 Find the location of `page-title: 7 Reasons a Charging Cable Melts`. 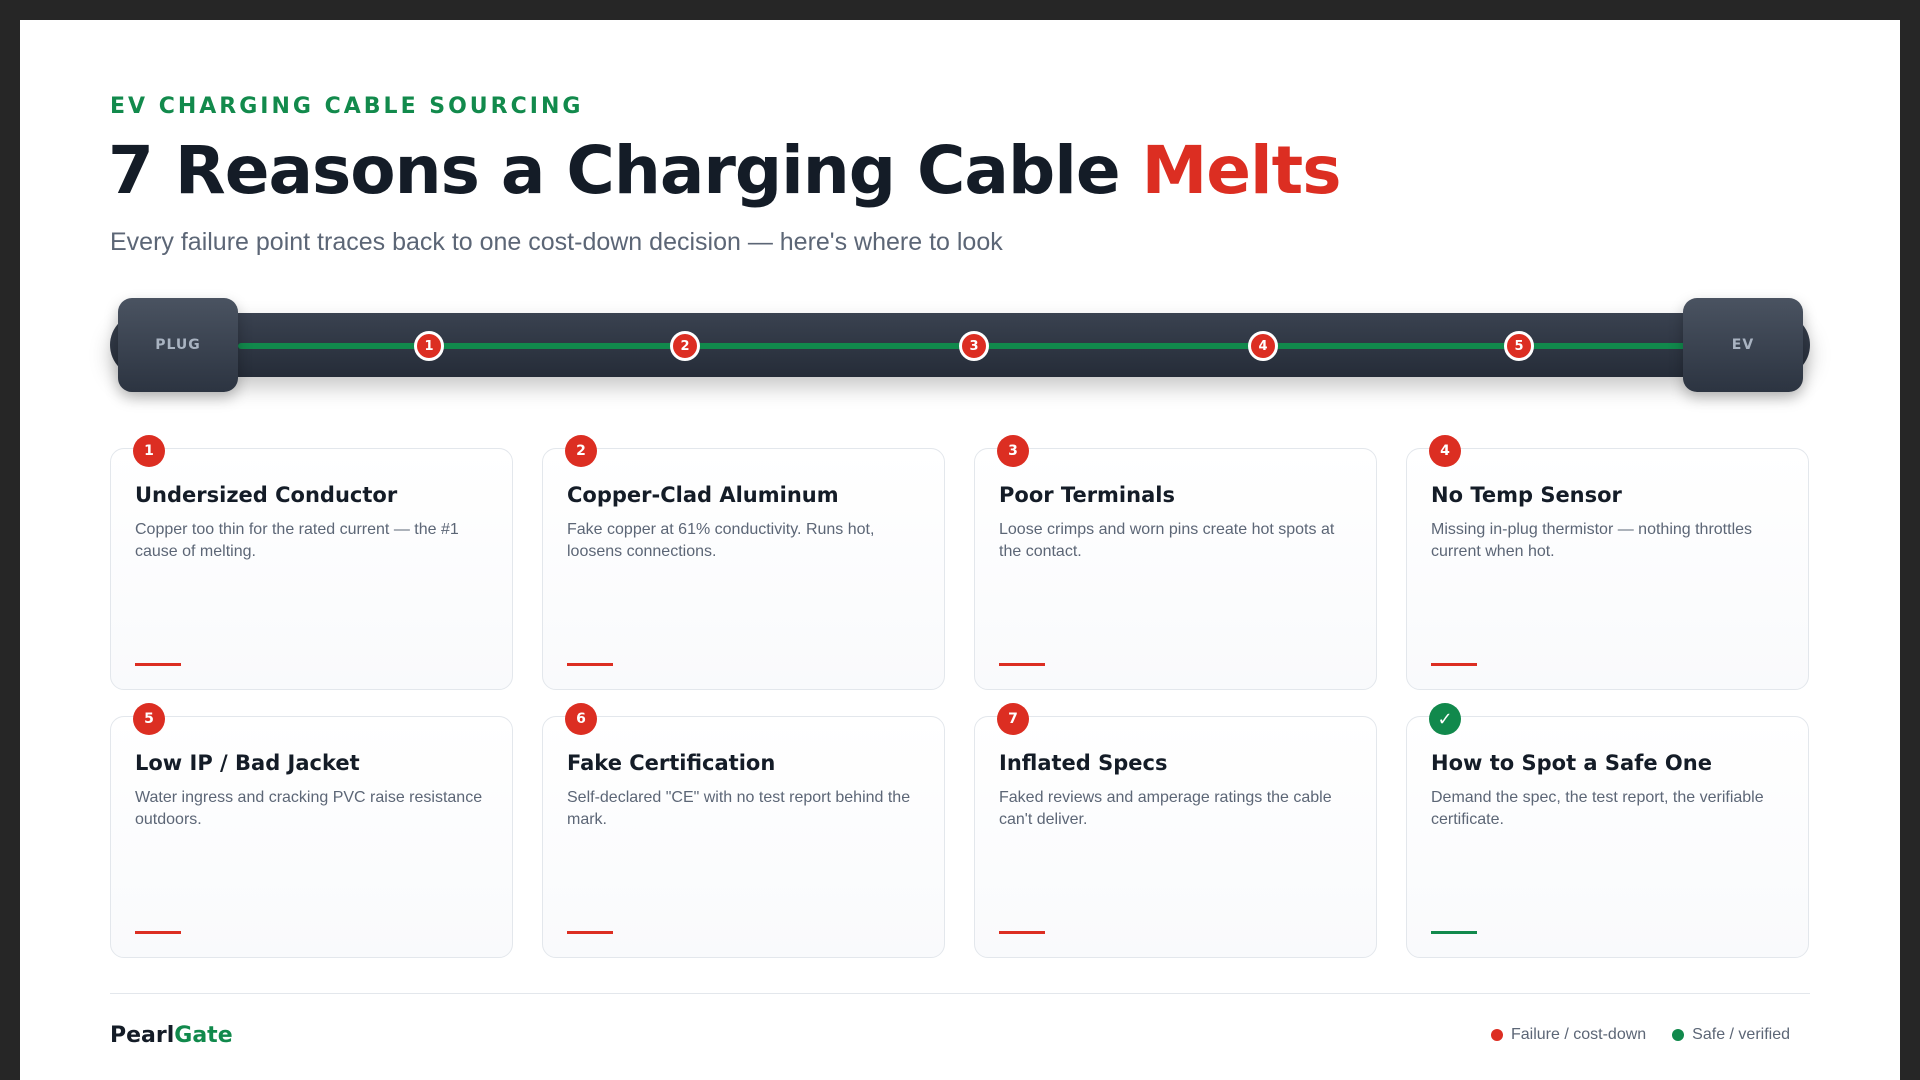

page-title: 7 Reasons a Charging Cable Melts is located at coordinates (725, 170).